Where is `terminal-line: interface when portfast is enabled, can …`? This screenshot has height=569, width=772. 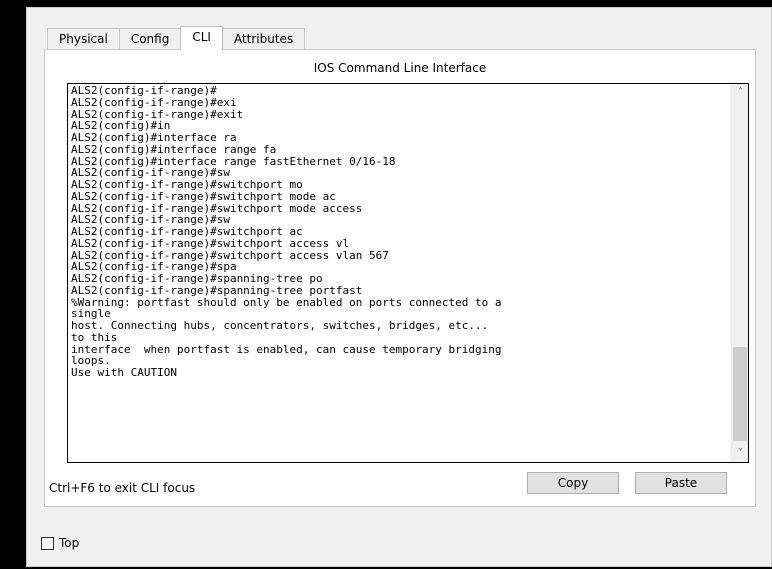 terminal-line: interface when portfast is enabled, can … is located at coordinates (286, 349).